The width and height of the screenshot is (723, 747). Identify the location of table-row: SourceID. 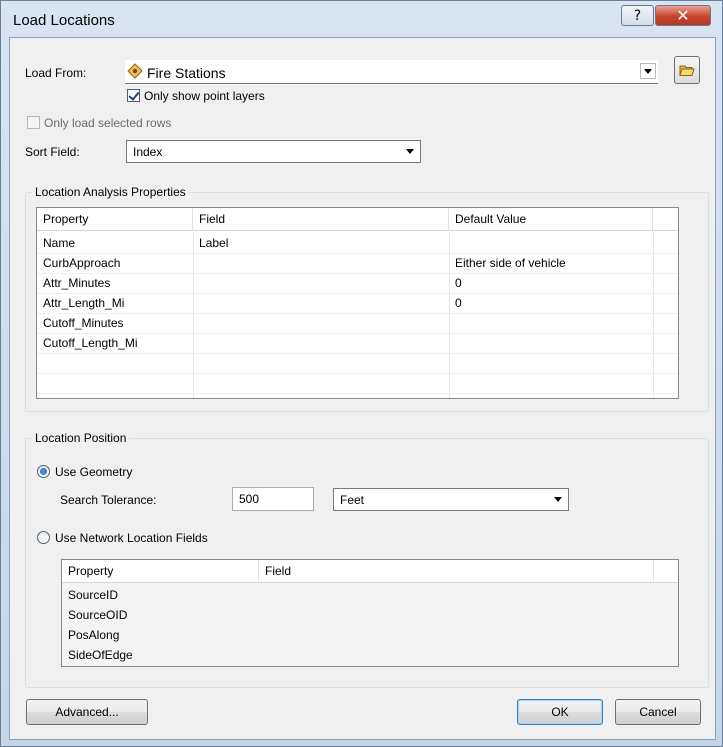
(370, 595).